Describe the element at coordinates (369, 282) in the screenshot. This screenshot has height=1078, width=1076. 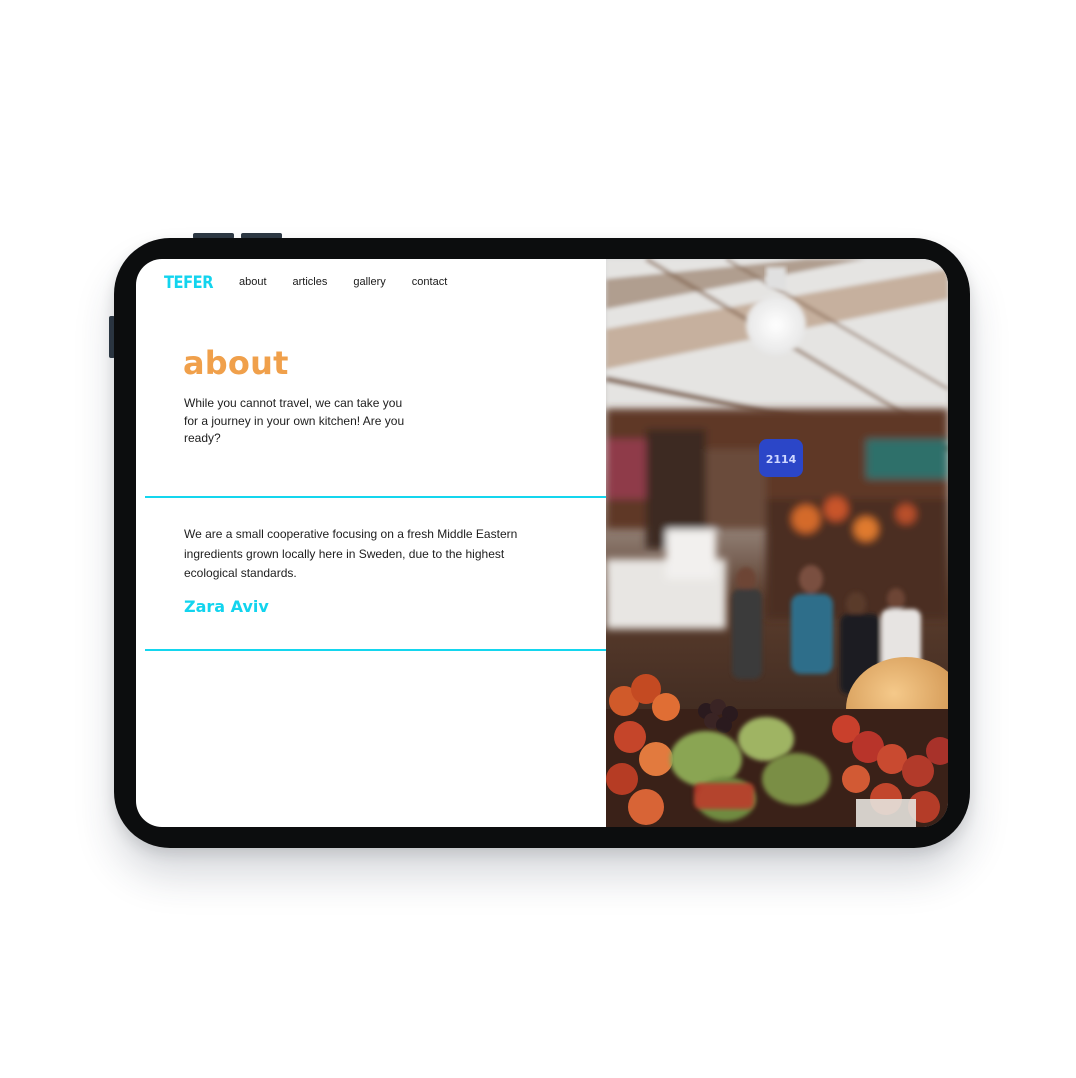
I see `nav-gallery-link: gallery` at that location.